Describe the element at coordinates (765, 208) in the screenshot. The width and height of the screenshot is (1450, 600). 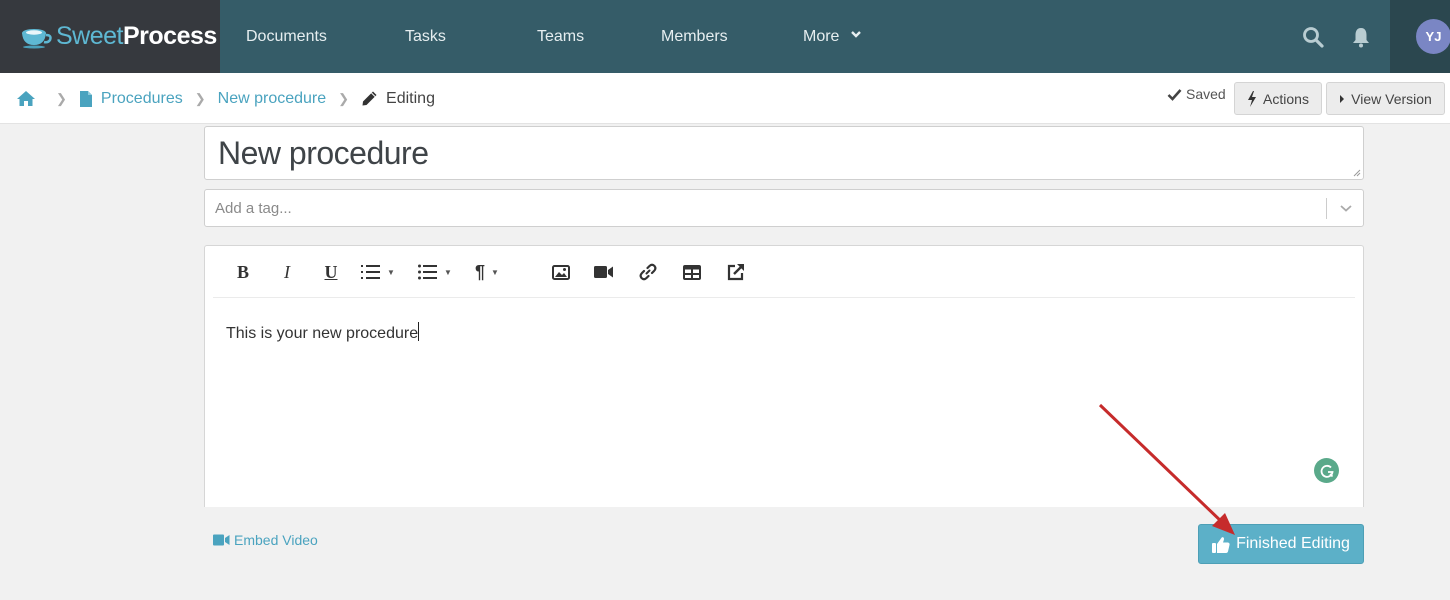
I see `tag-input` at that location.